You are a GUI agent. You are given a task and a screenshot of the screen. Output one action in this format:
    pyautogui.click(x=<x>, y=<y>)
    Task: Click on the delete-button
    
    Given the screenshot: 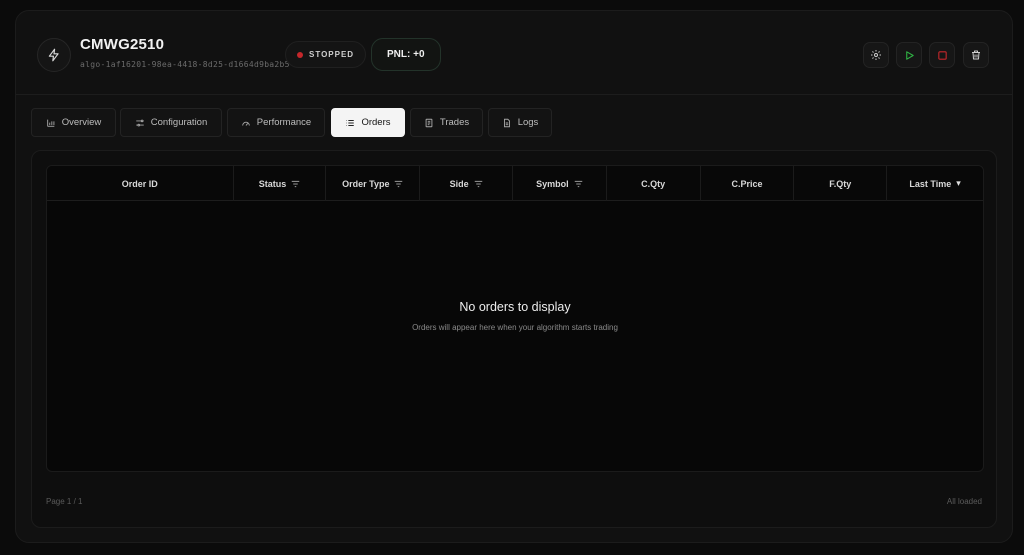 What is the action you would take?
    pyautogui.click(x=976, y=55)
    